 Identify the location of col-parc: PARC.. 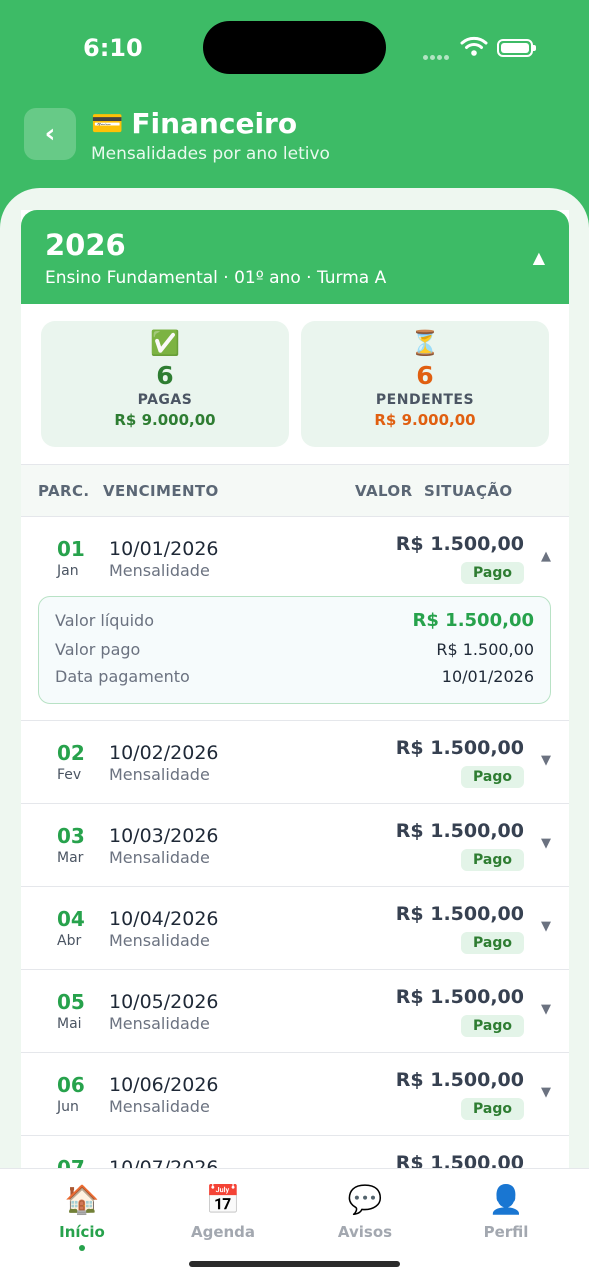
(64, 491).